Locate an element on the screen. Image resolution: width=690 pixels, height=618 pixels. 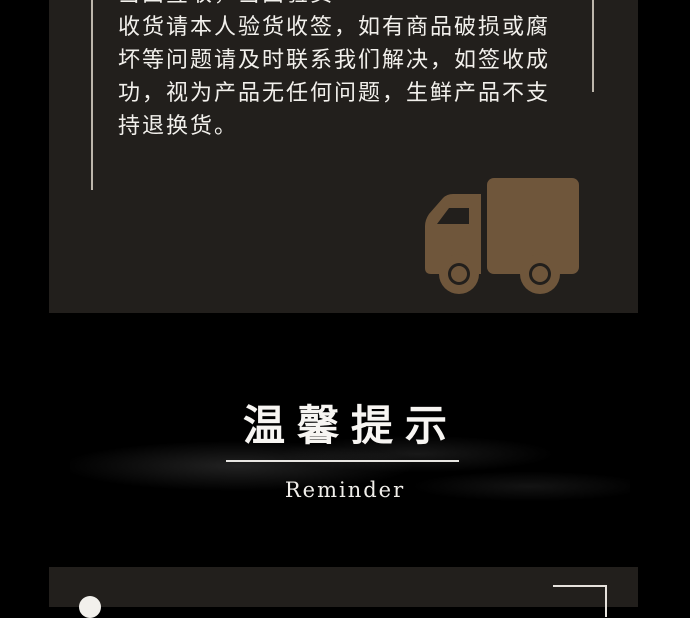
notice-line: 功，视为产品无任何问题，生鲜产品不支 is located at coordinates (334, 93).